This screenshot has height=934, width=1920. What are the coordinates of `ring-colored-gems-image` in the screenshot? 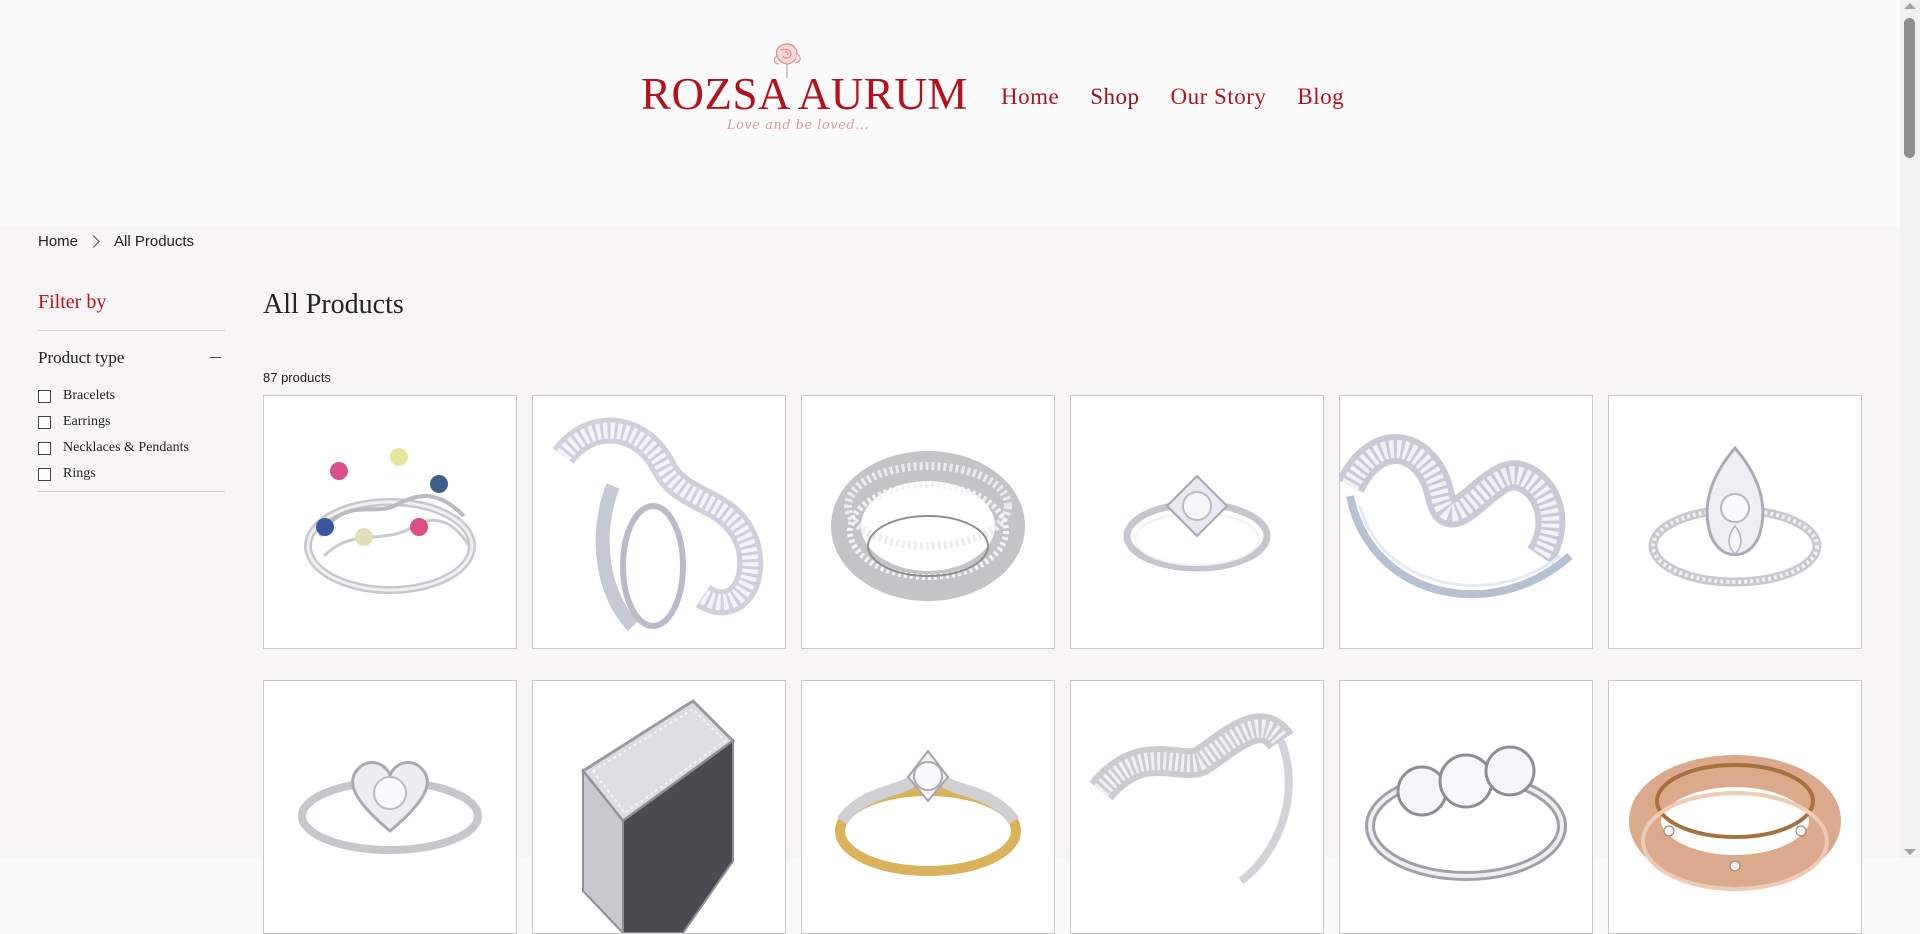 It's located at (390, 521).